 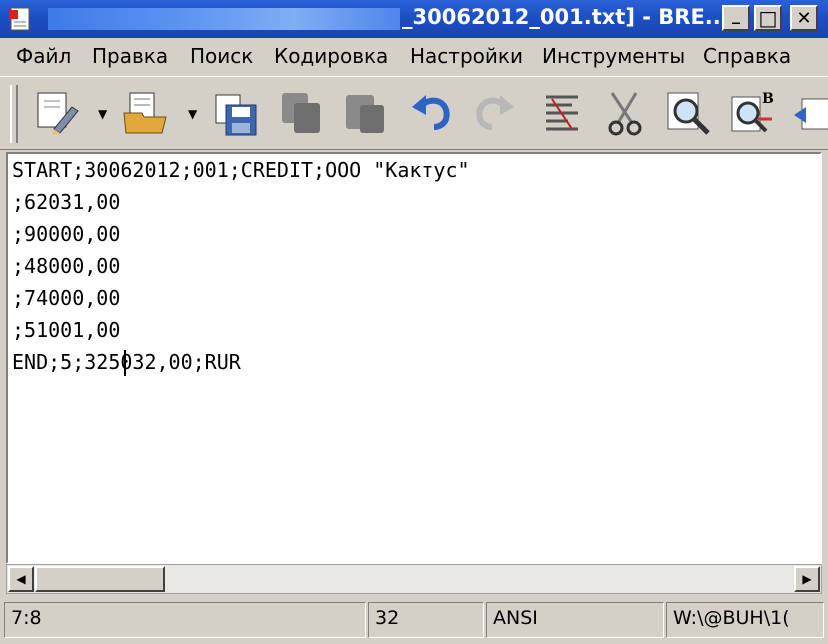 I want to click on horizontal-scrollbar: ◀ ▶, so click(x=414, y=579).